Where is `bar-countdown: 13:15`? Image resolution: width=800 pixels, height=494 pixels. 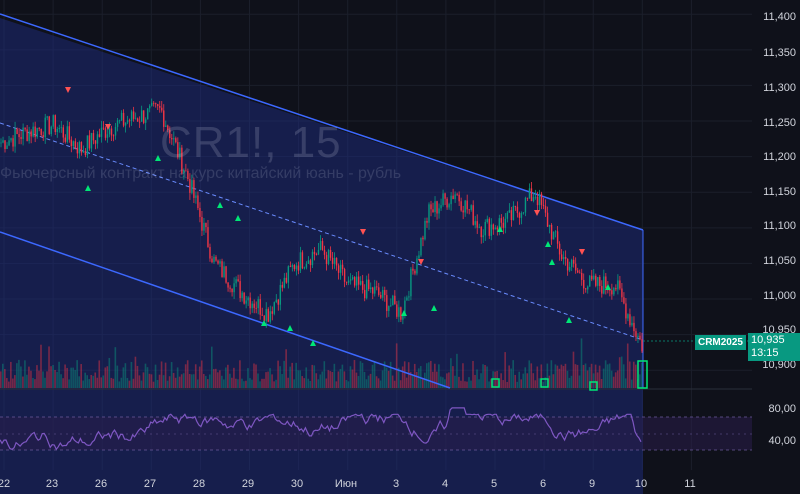 bar-countdown: 13:15 is located at coordinates (765, 353).